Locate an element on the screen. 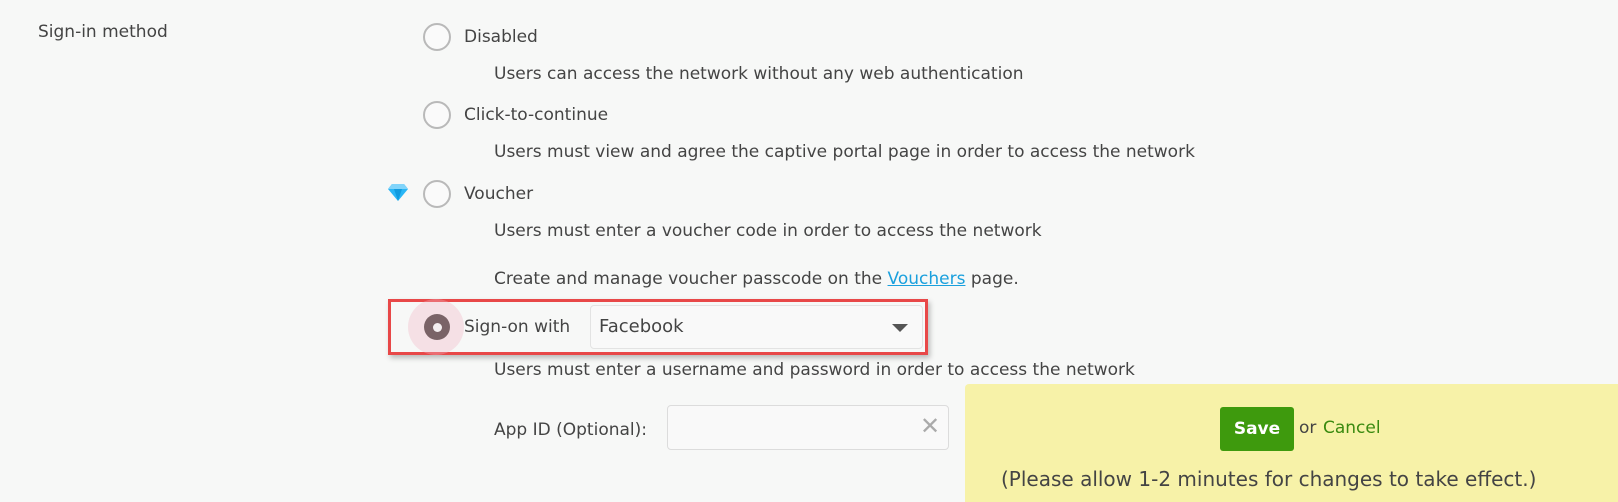  diamond-icon is located at coordinates (398, 192).